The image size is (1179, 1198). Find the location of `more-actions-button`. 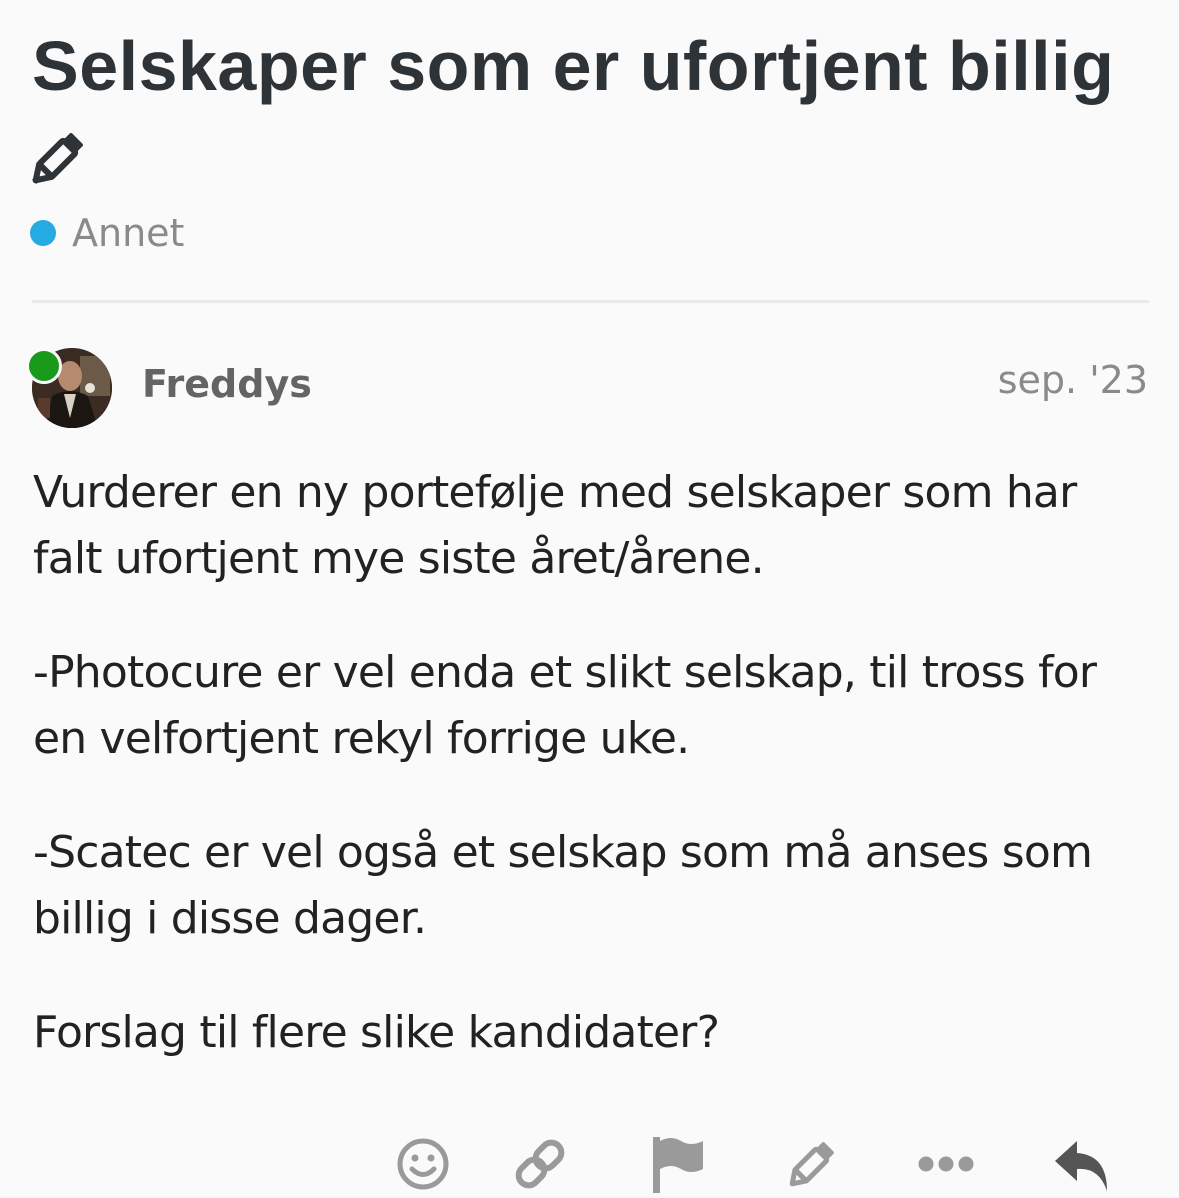

more-actions-button is located at coordinates (946, 1164).